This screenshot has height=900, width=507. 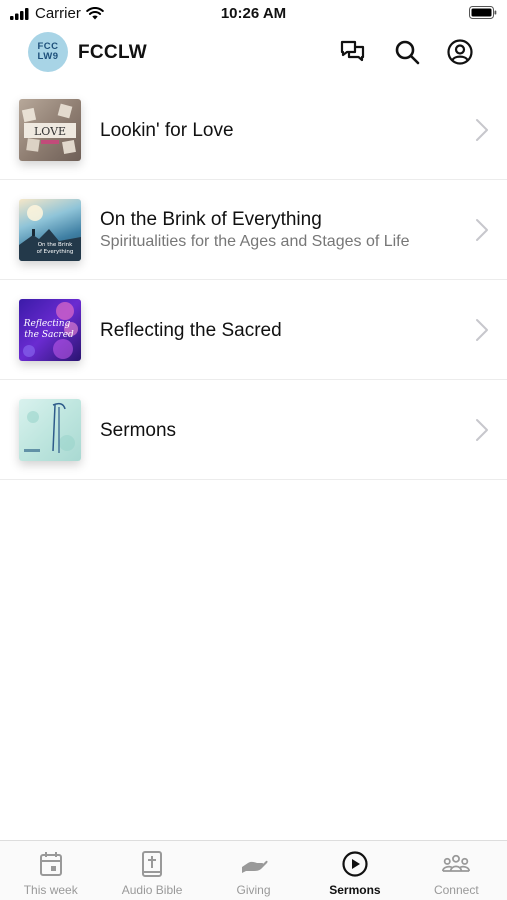 What do you see at coordinates (278, 130) in the screenshot?
I see `list-item-text: Lookin' for Love` at bounding box center [278, 130].